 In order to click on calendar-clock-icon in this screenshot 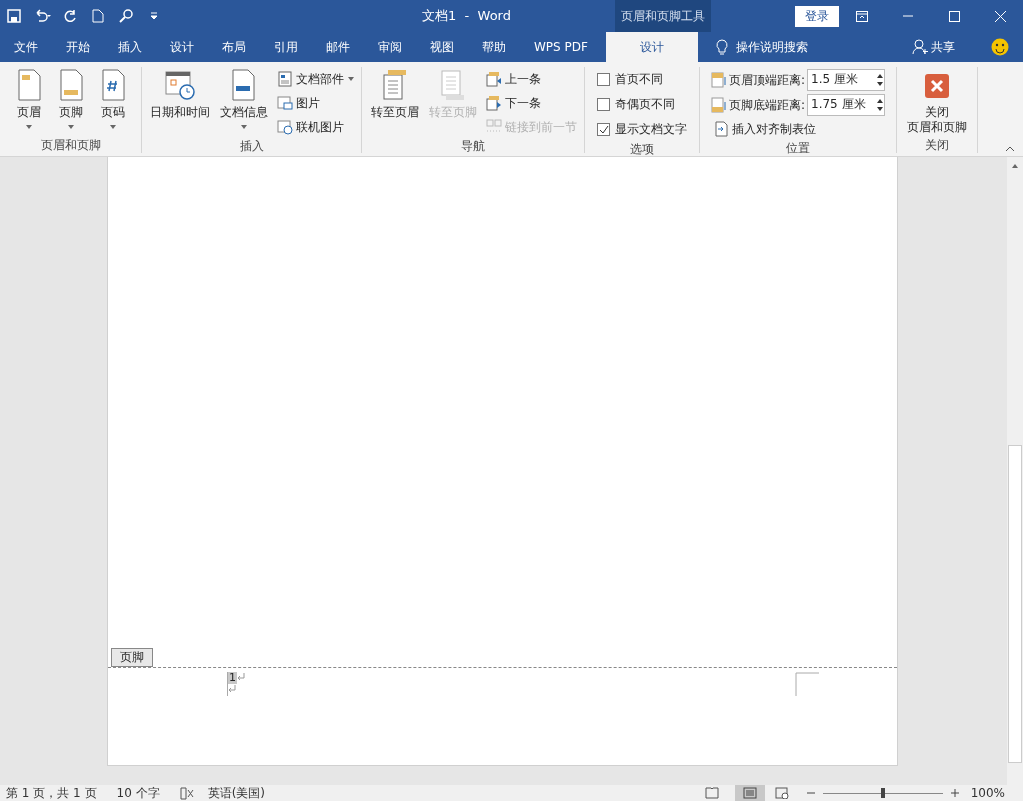, I will do `click(179, 85)`.